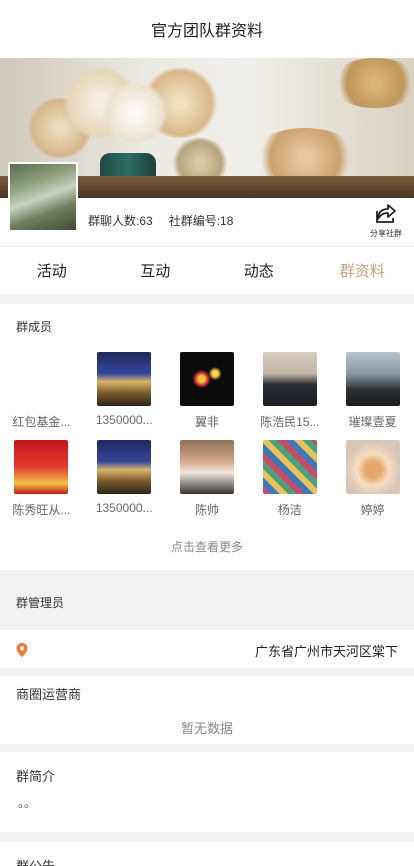 The image size is (414, 866). I want to click on group-notice-section: 群公告, so click(207, 854).